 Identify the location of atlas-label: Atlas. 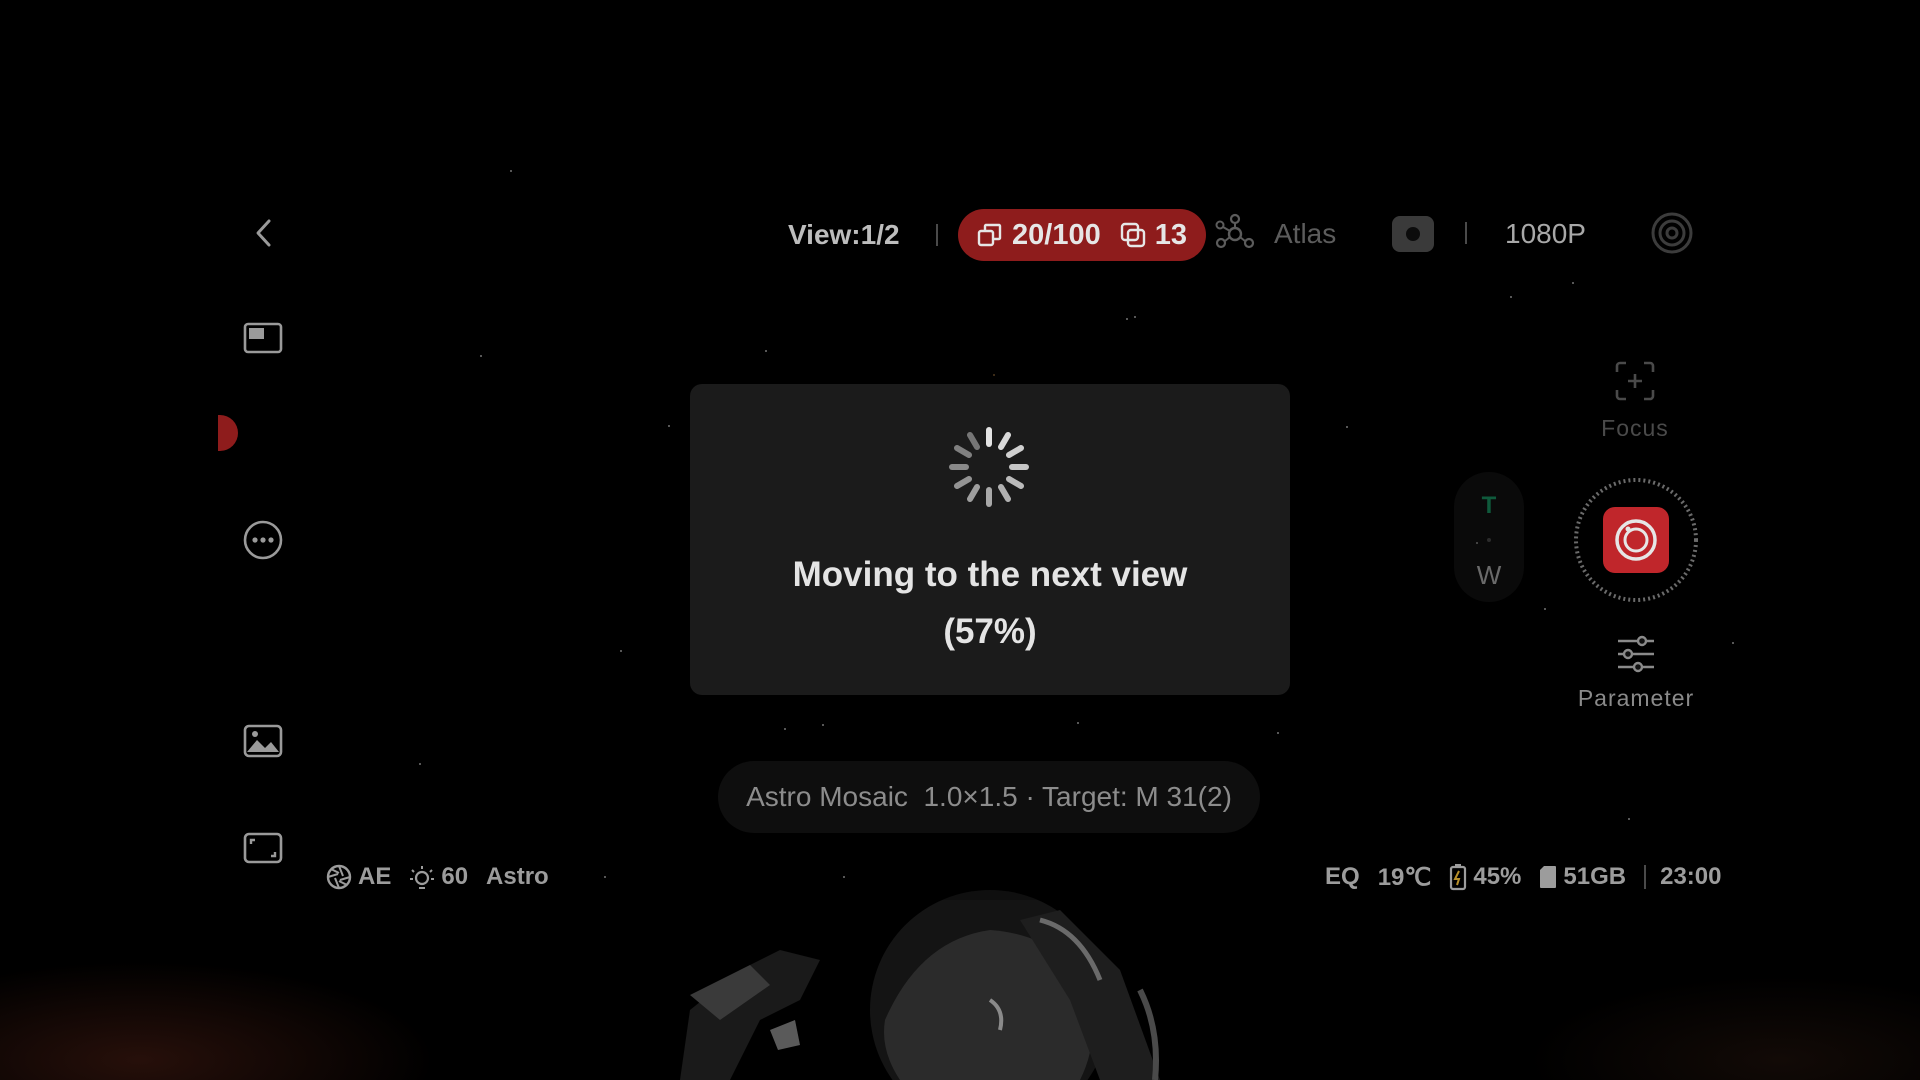
(1305, 233).